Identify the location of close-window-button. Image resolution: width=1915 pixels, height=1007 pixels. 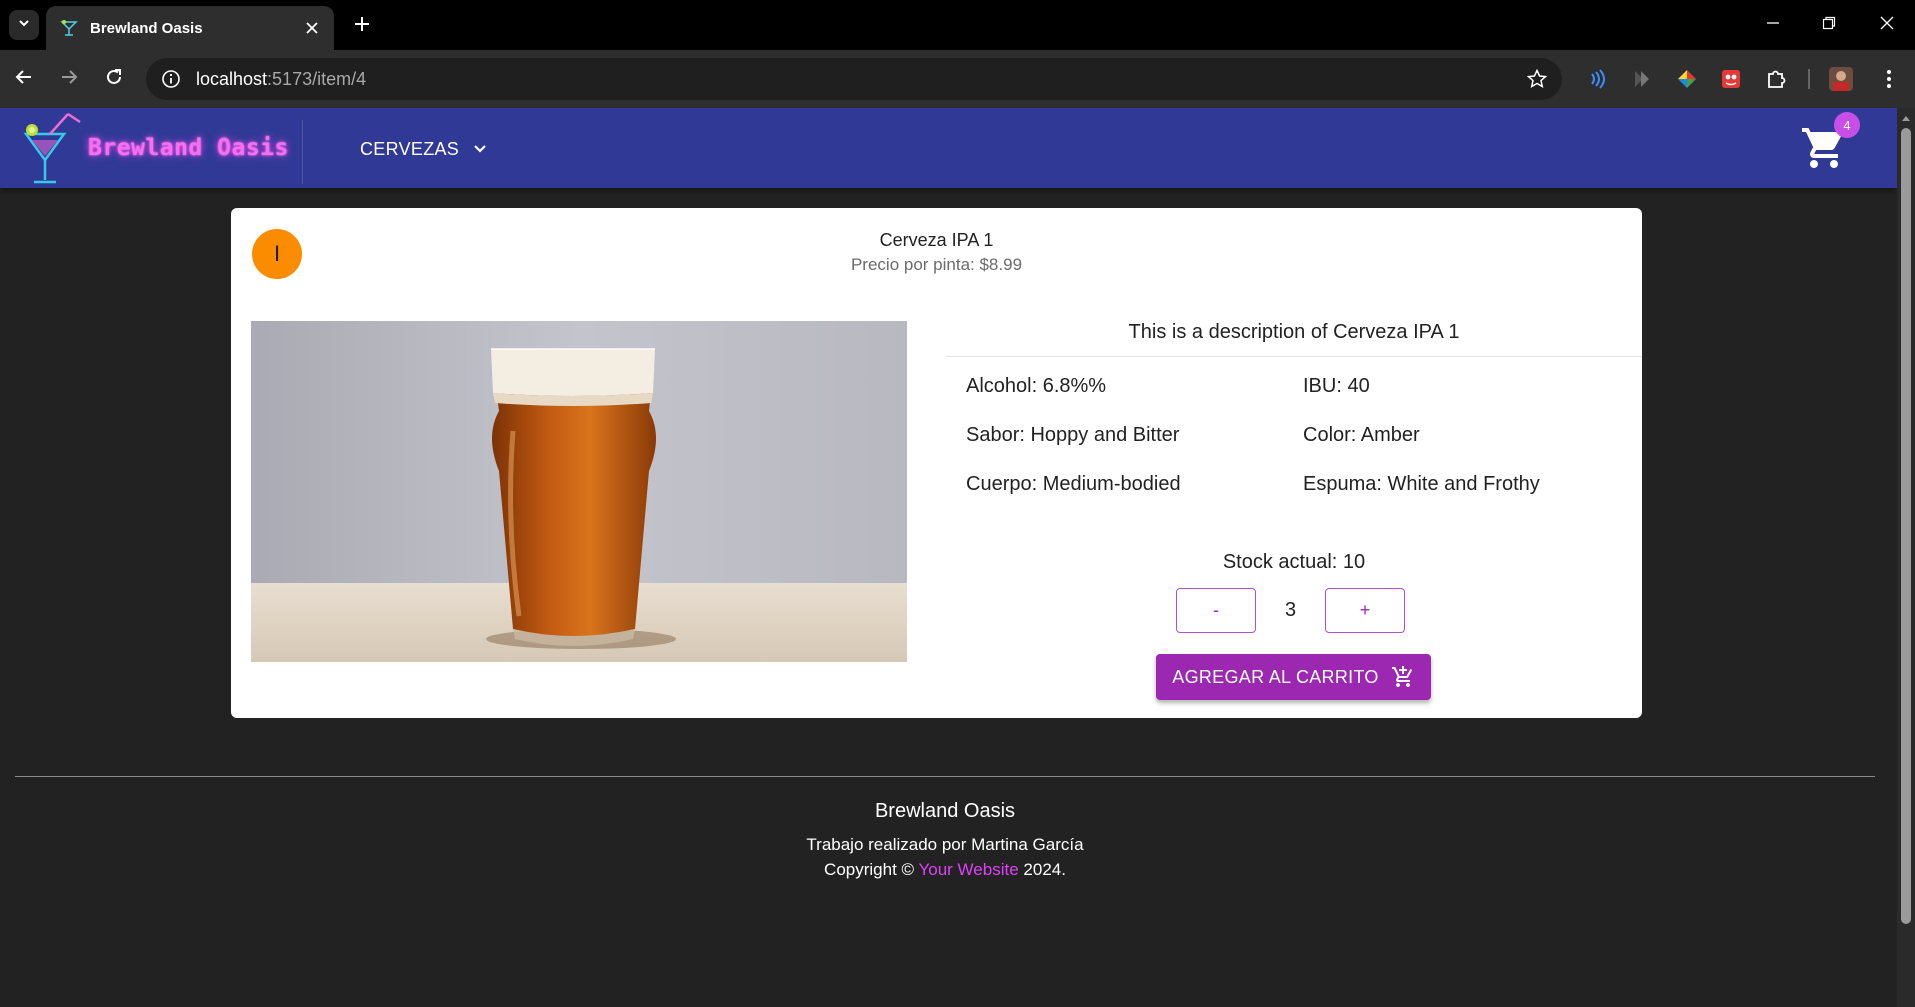
(1887, 25).